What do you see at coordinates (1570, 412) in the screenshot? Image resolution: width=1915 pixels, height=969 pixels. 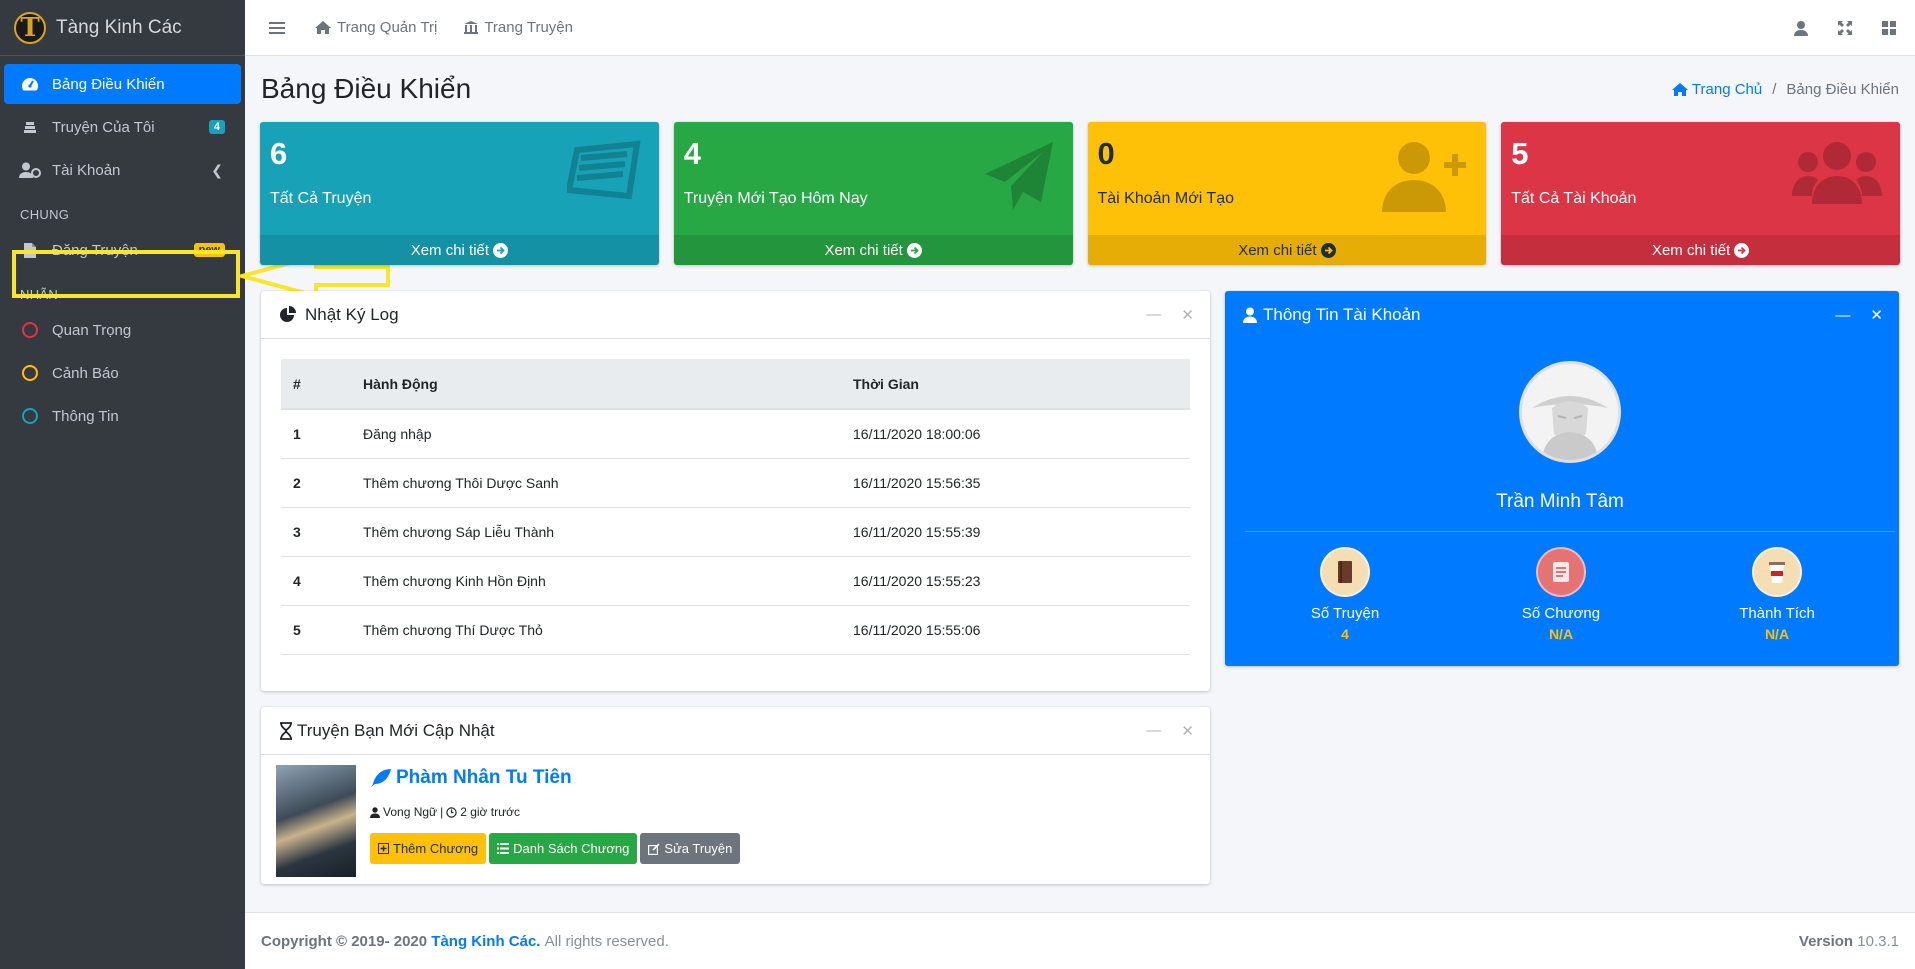 I see `avatar` at bounding box center [1570, 412].